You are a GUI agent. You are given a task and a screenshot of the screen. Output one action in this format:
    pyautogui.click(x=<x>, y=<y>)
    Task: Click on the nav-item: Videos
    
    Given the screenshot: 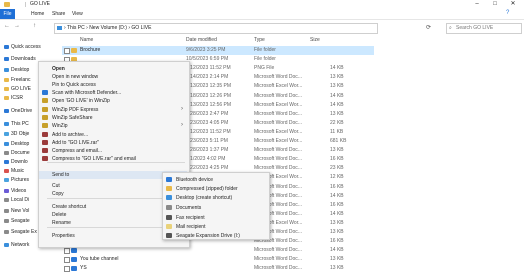 What is the action you would take?
    pyautogui.click(x=15, y=191)
    